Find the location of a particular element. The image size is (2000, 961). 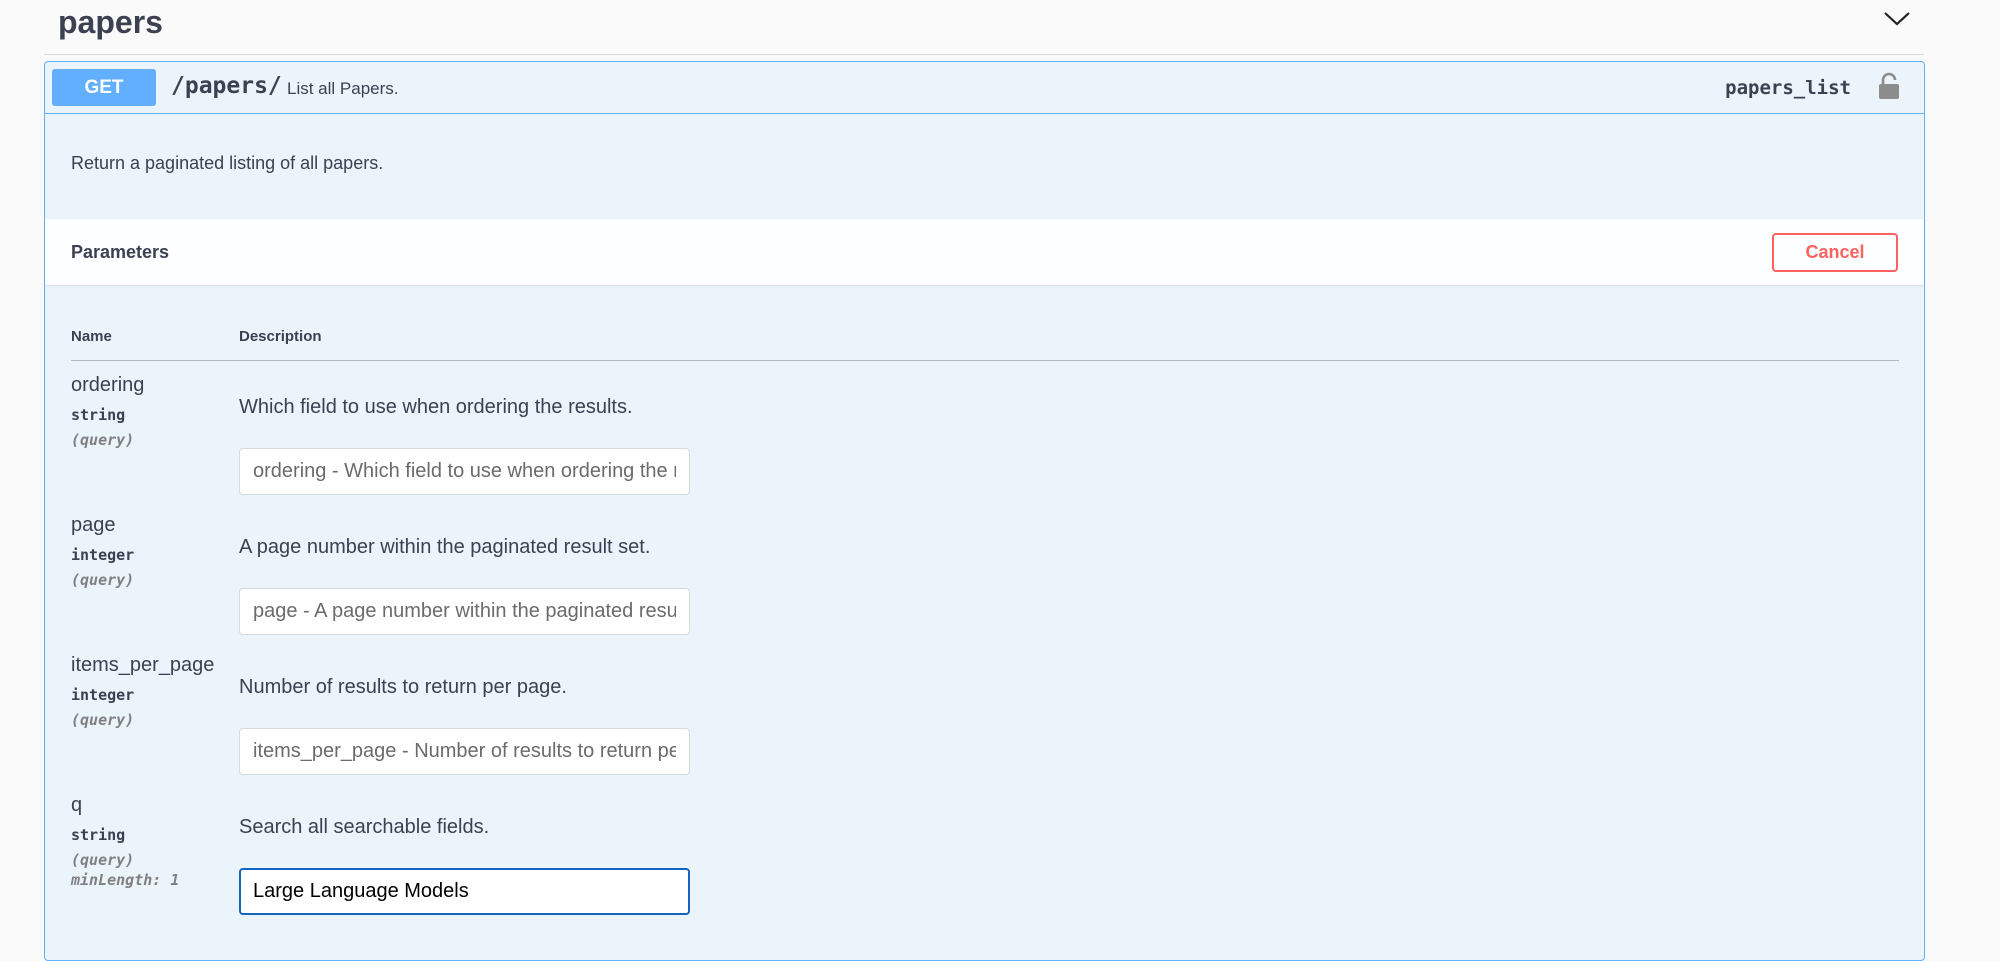

method-badge: GET is located at coordinates (104, 87).